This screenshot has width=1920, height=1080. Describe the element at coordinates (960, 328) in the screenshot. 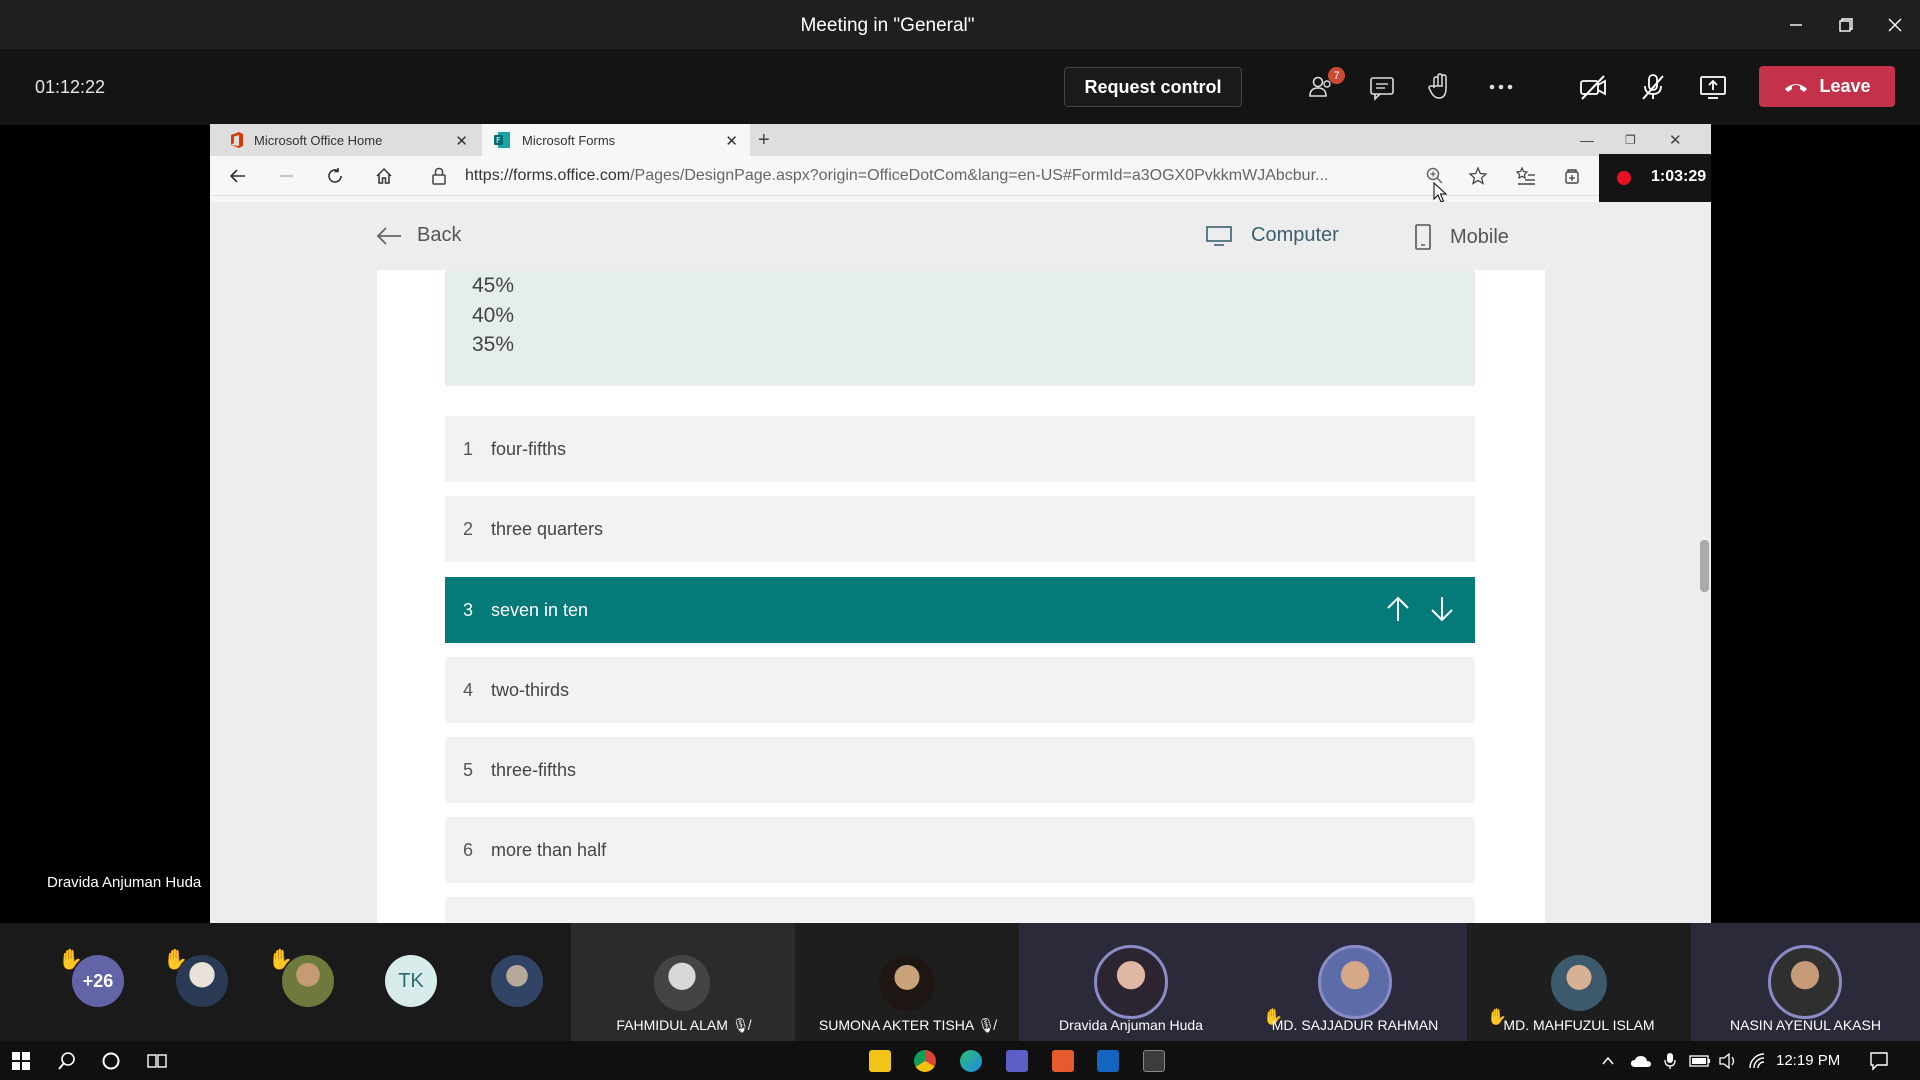

I see `correct-answer-box: 45% 40% 35%` at that location.